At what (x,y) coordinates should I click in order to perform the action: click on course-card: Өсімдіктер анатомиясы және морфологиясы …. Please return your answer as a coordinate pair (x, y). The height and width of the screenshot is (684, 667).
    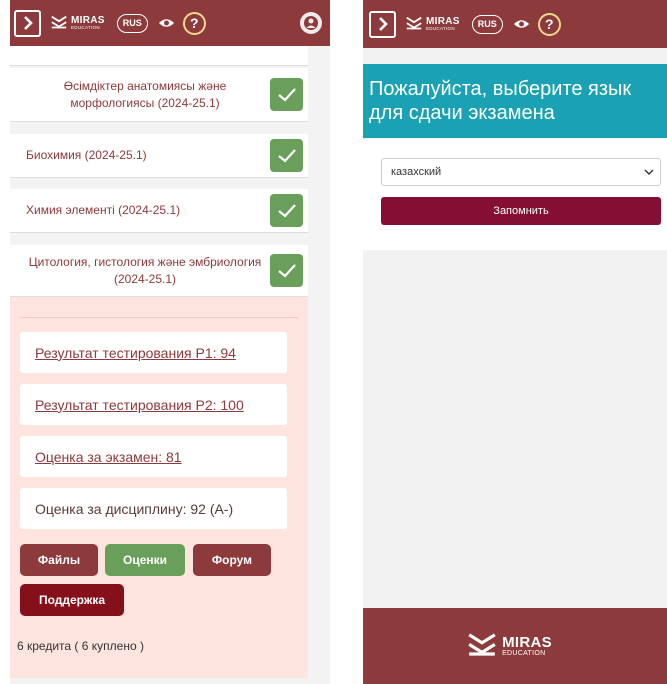
    Looking at the image, I should click on (159, 95).